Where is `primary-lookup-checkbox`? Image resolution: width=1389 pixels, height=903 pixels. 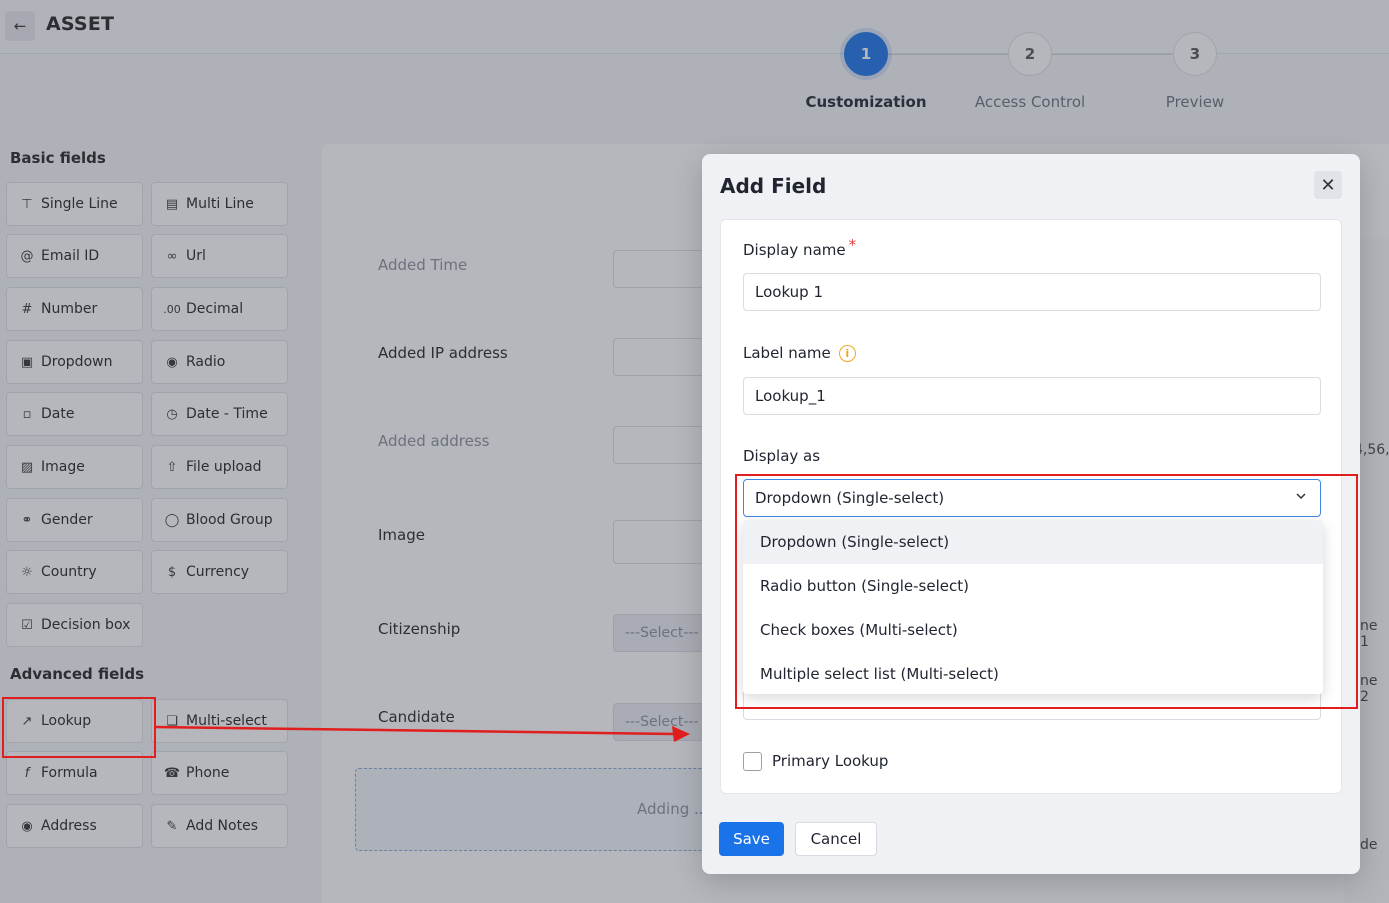
primary-lookup-checkbox is located at coordinates (752, 761).